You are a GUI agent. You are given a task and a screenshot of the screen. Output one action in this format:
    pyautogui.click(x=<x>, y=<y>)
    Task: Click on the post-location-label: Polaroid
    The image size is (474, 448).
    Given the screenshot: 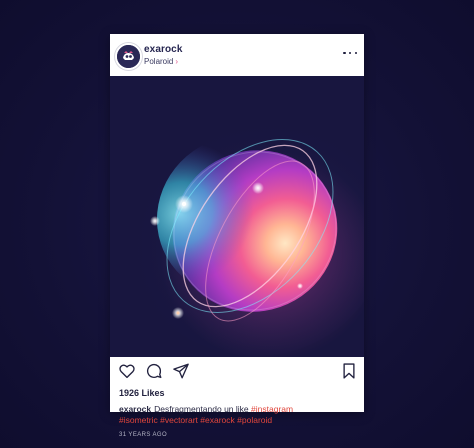 What is the action you would take?
    pyautogui.click(x=159, y=61)
    